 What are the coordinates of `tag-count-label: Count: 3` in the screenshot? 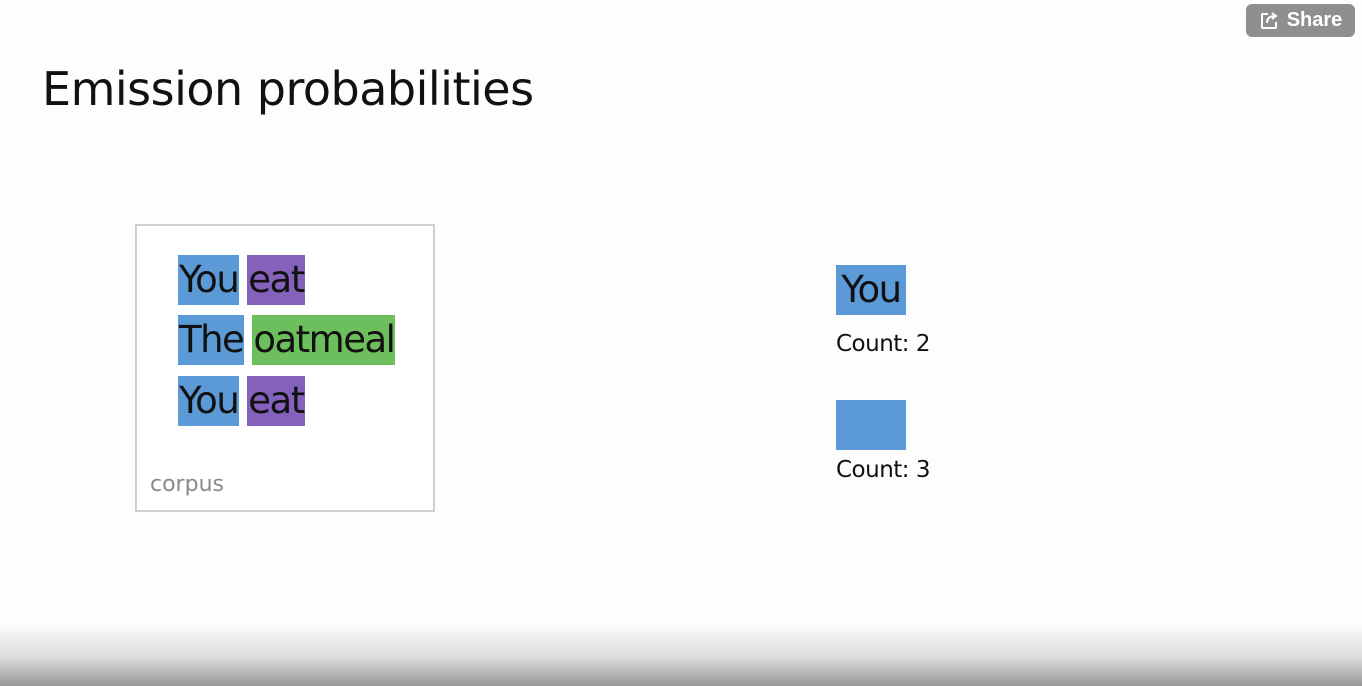 It's located at (883, 470).